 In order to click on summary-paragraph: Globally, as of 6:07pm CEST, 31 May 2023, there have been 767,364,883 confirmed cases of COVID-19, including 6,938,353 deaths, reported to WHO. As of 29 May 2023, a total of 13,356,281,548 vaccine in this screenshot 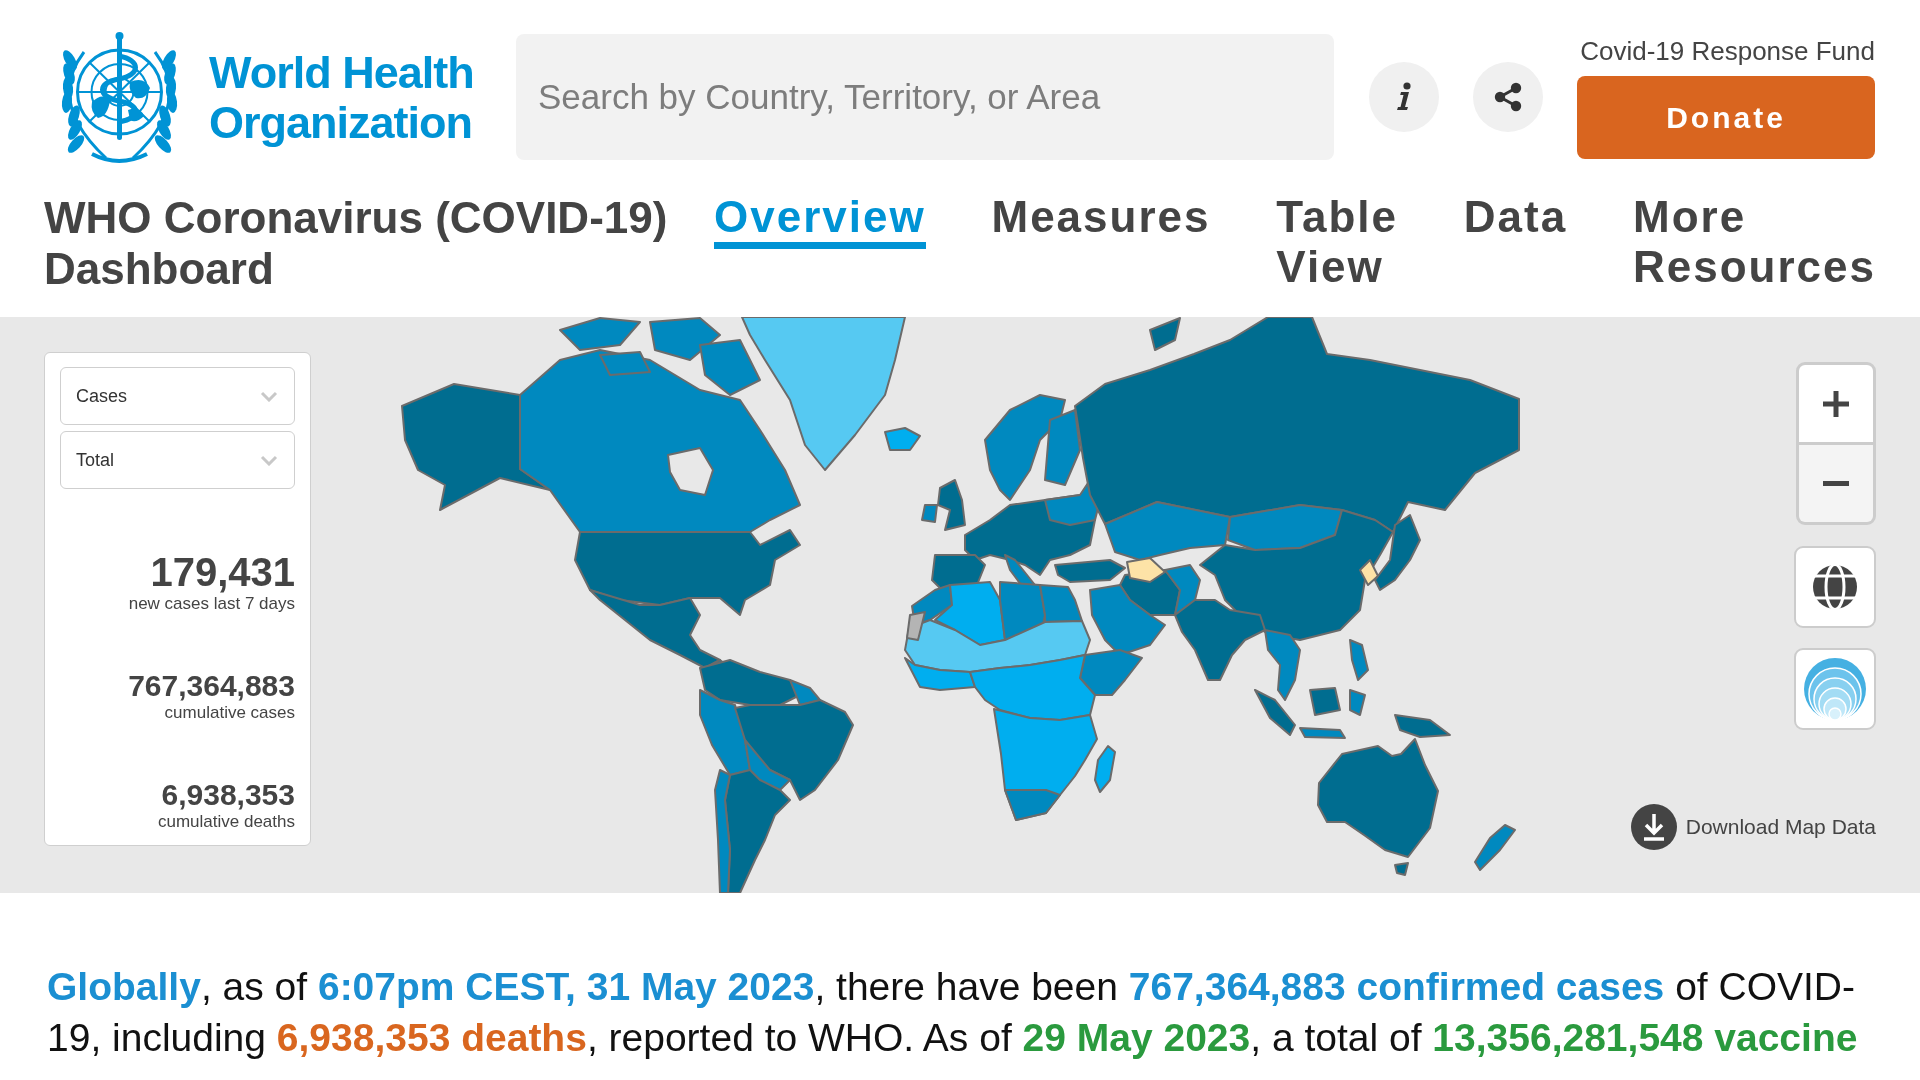, I will do `click(953, 1012)`.